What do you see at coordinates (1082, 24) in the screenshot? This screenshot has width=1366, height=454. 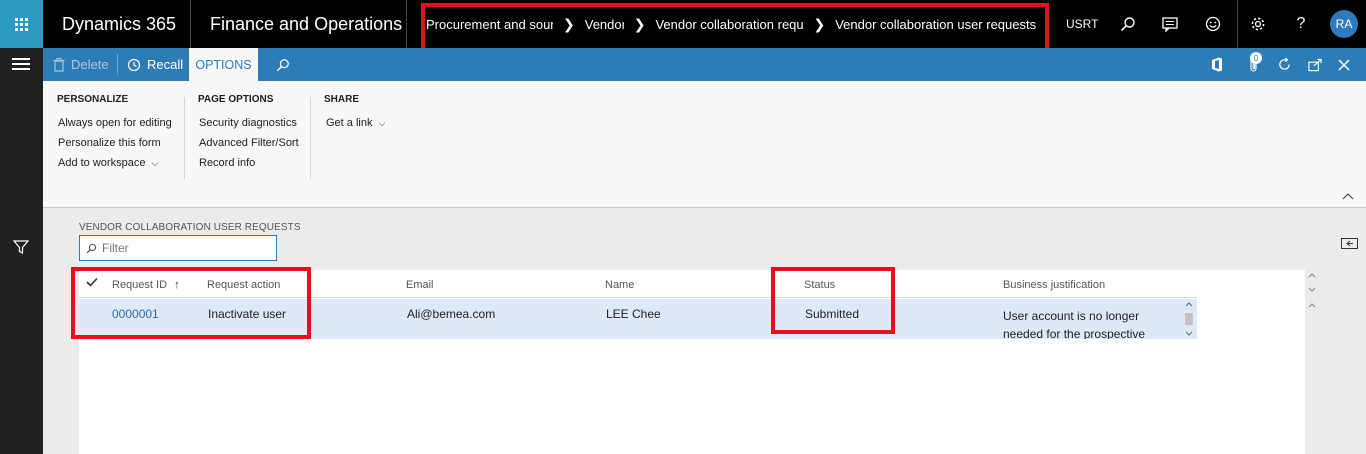 I see `company-picker: USRT` at bounding box center [1082, 24].